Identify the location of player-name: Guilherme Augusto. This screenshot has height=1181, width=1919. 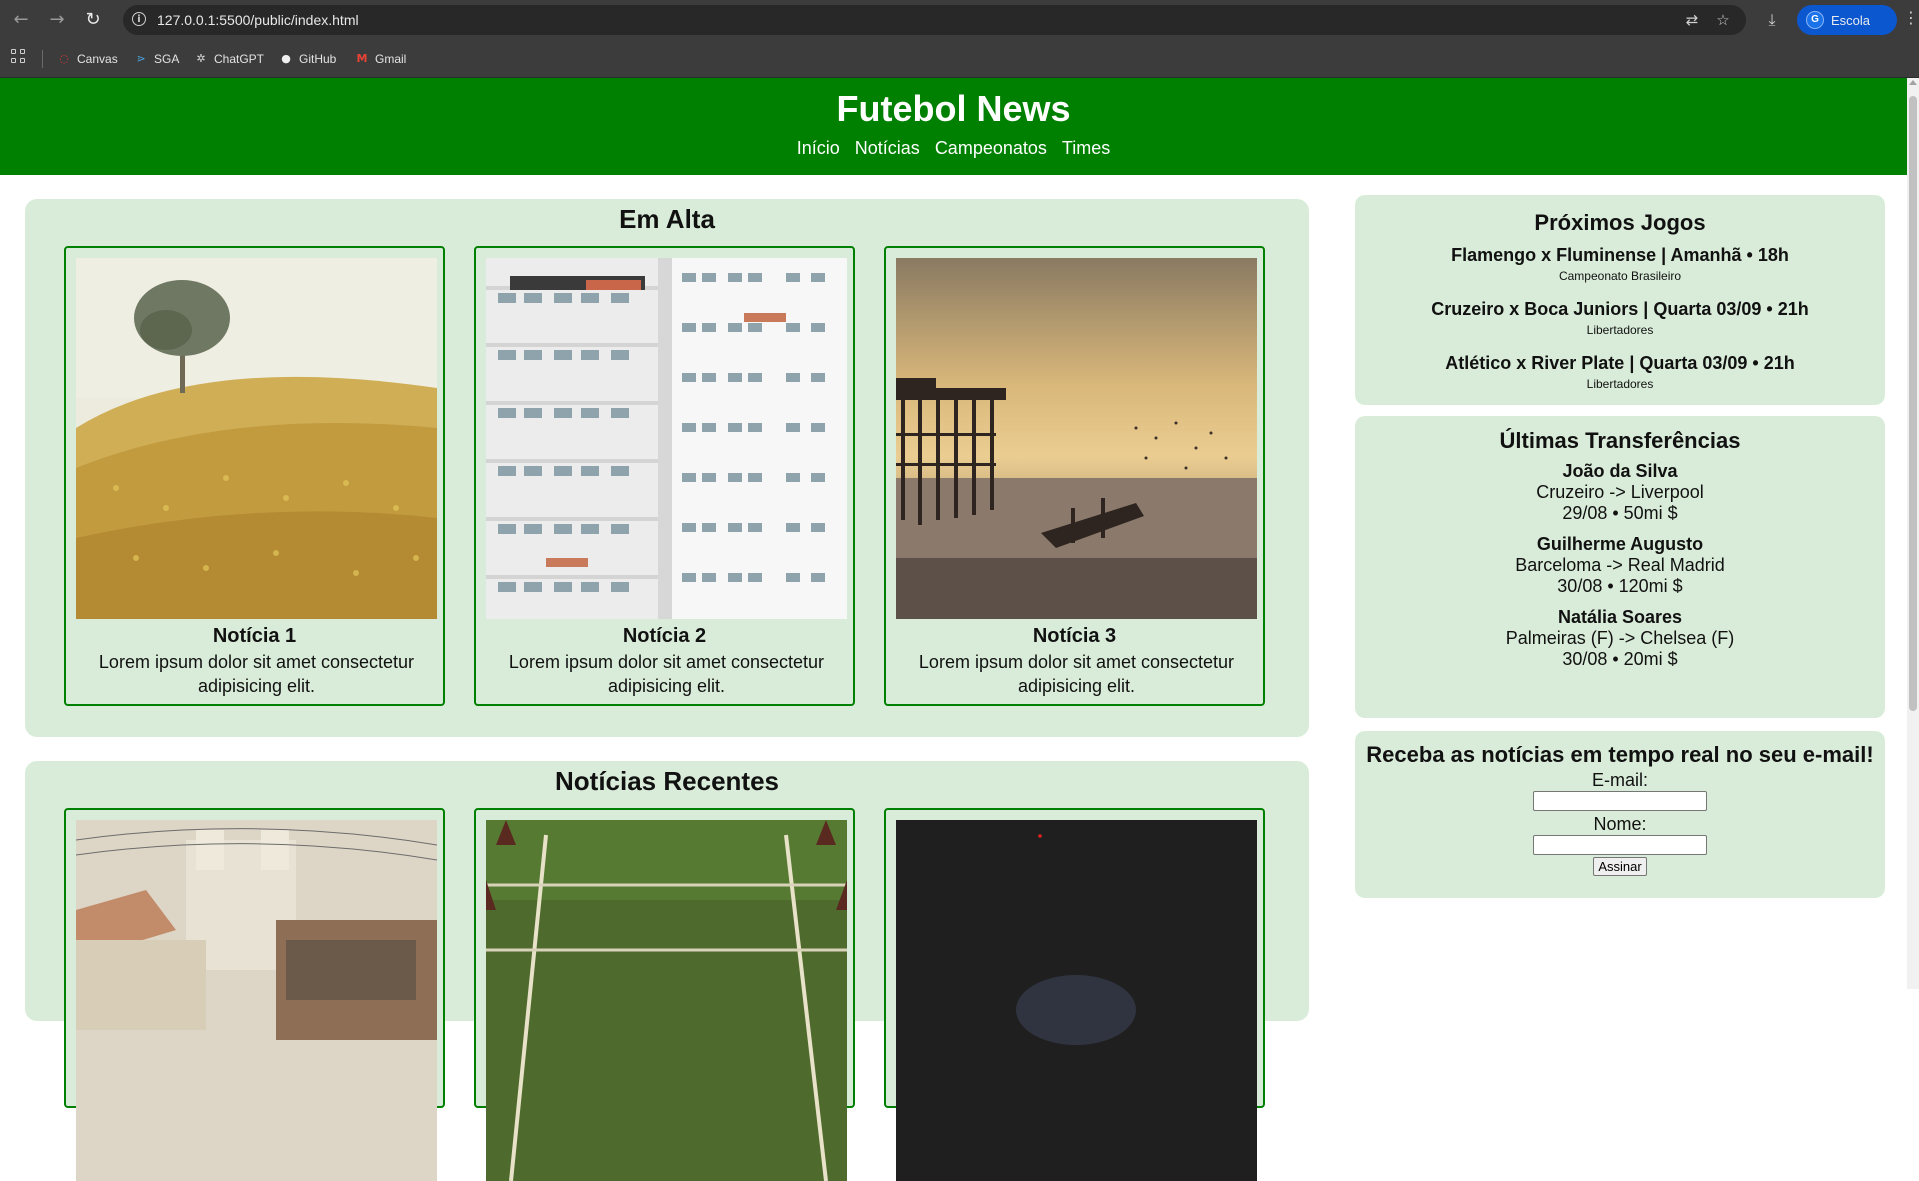
(1620, 544).